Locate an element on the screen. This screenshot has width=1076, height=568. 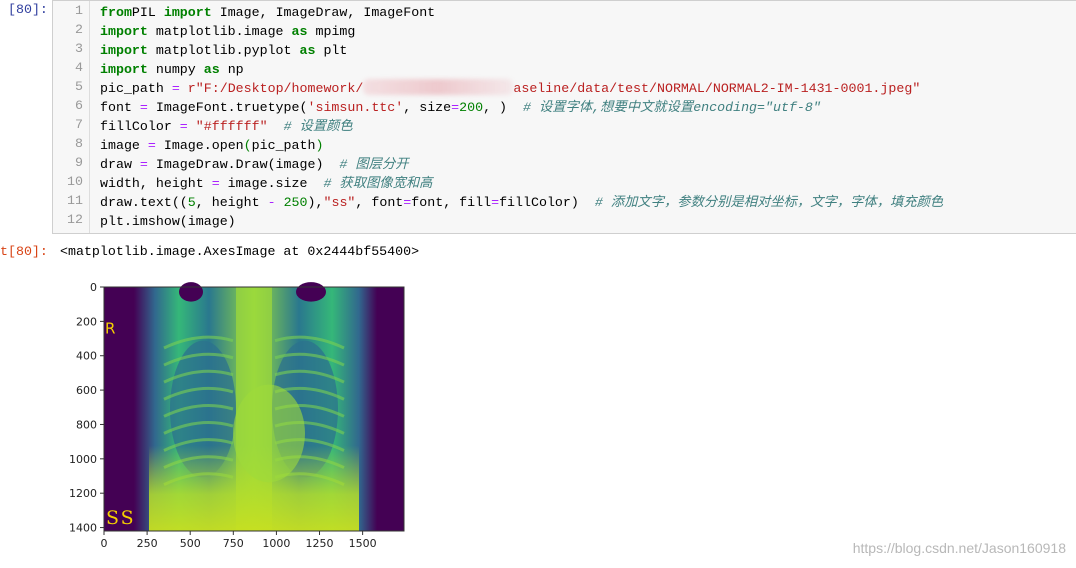
line-number: 5 is located at coordinates (79, 86).